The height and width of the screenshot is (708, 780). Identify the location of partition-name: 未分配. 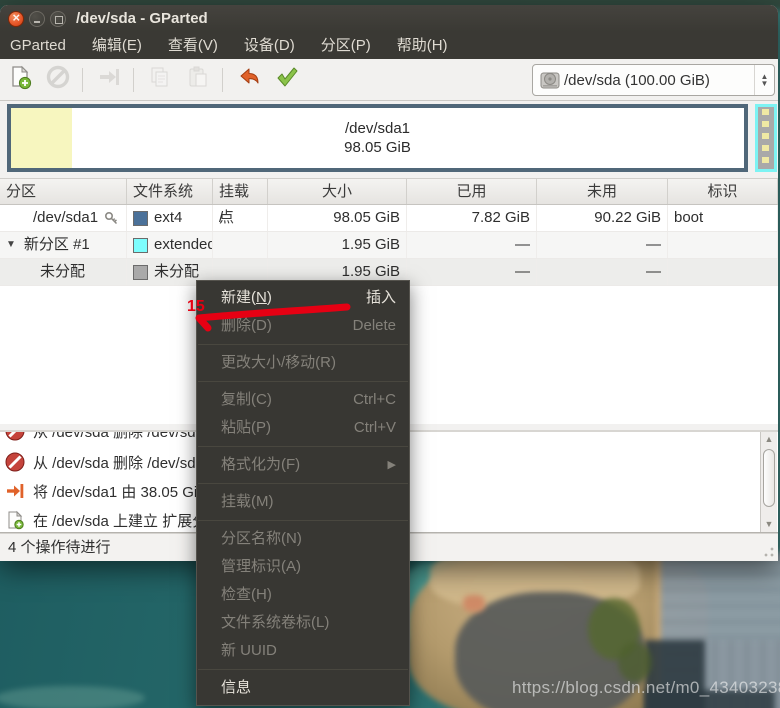
(63, 271).